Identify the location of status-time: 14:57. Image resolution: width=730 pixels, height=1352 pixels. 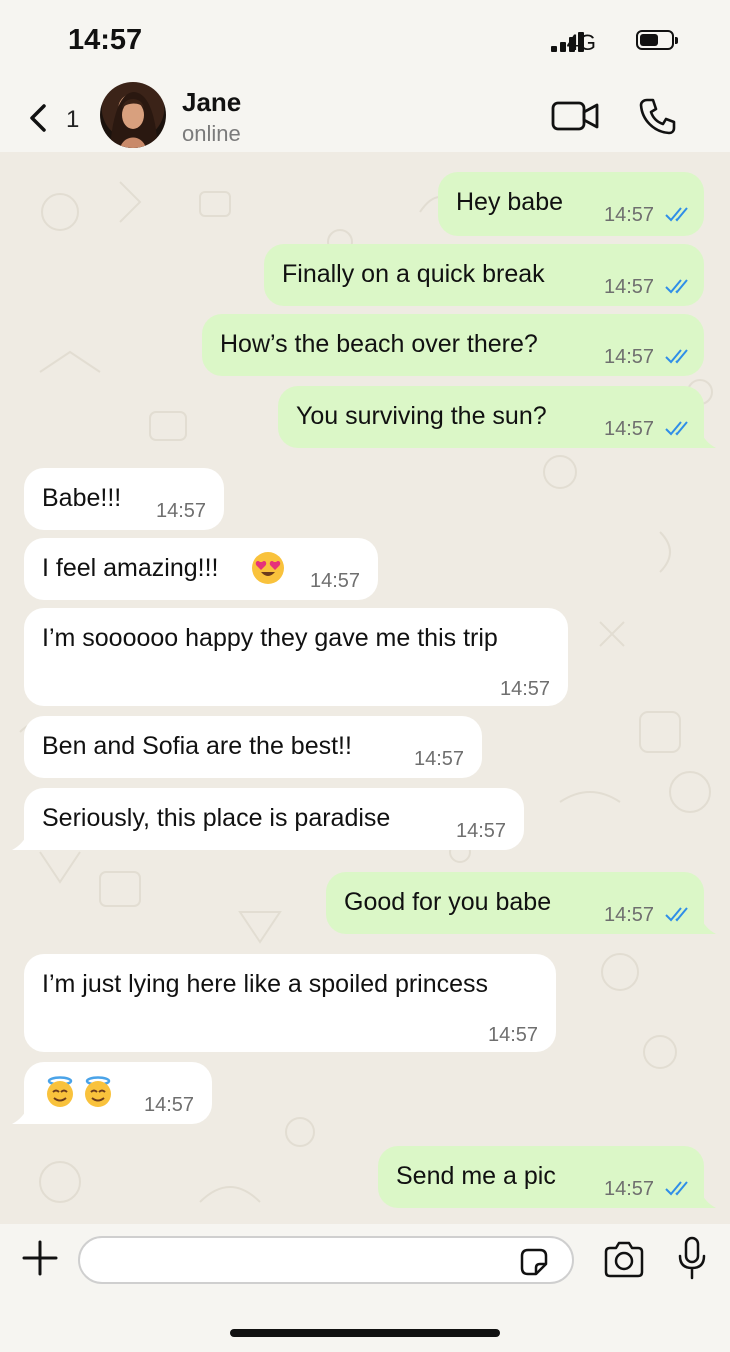
(105, 40).